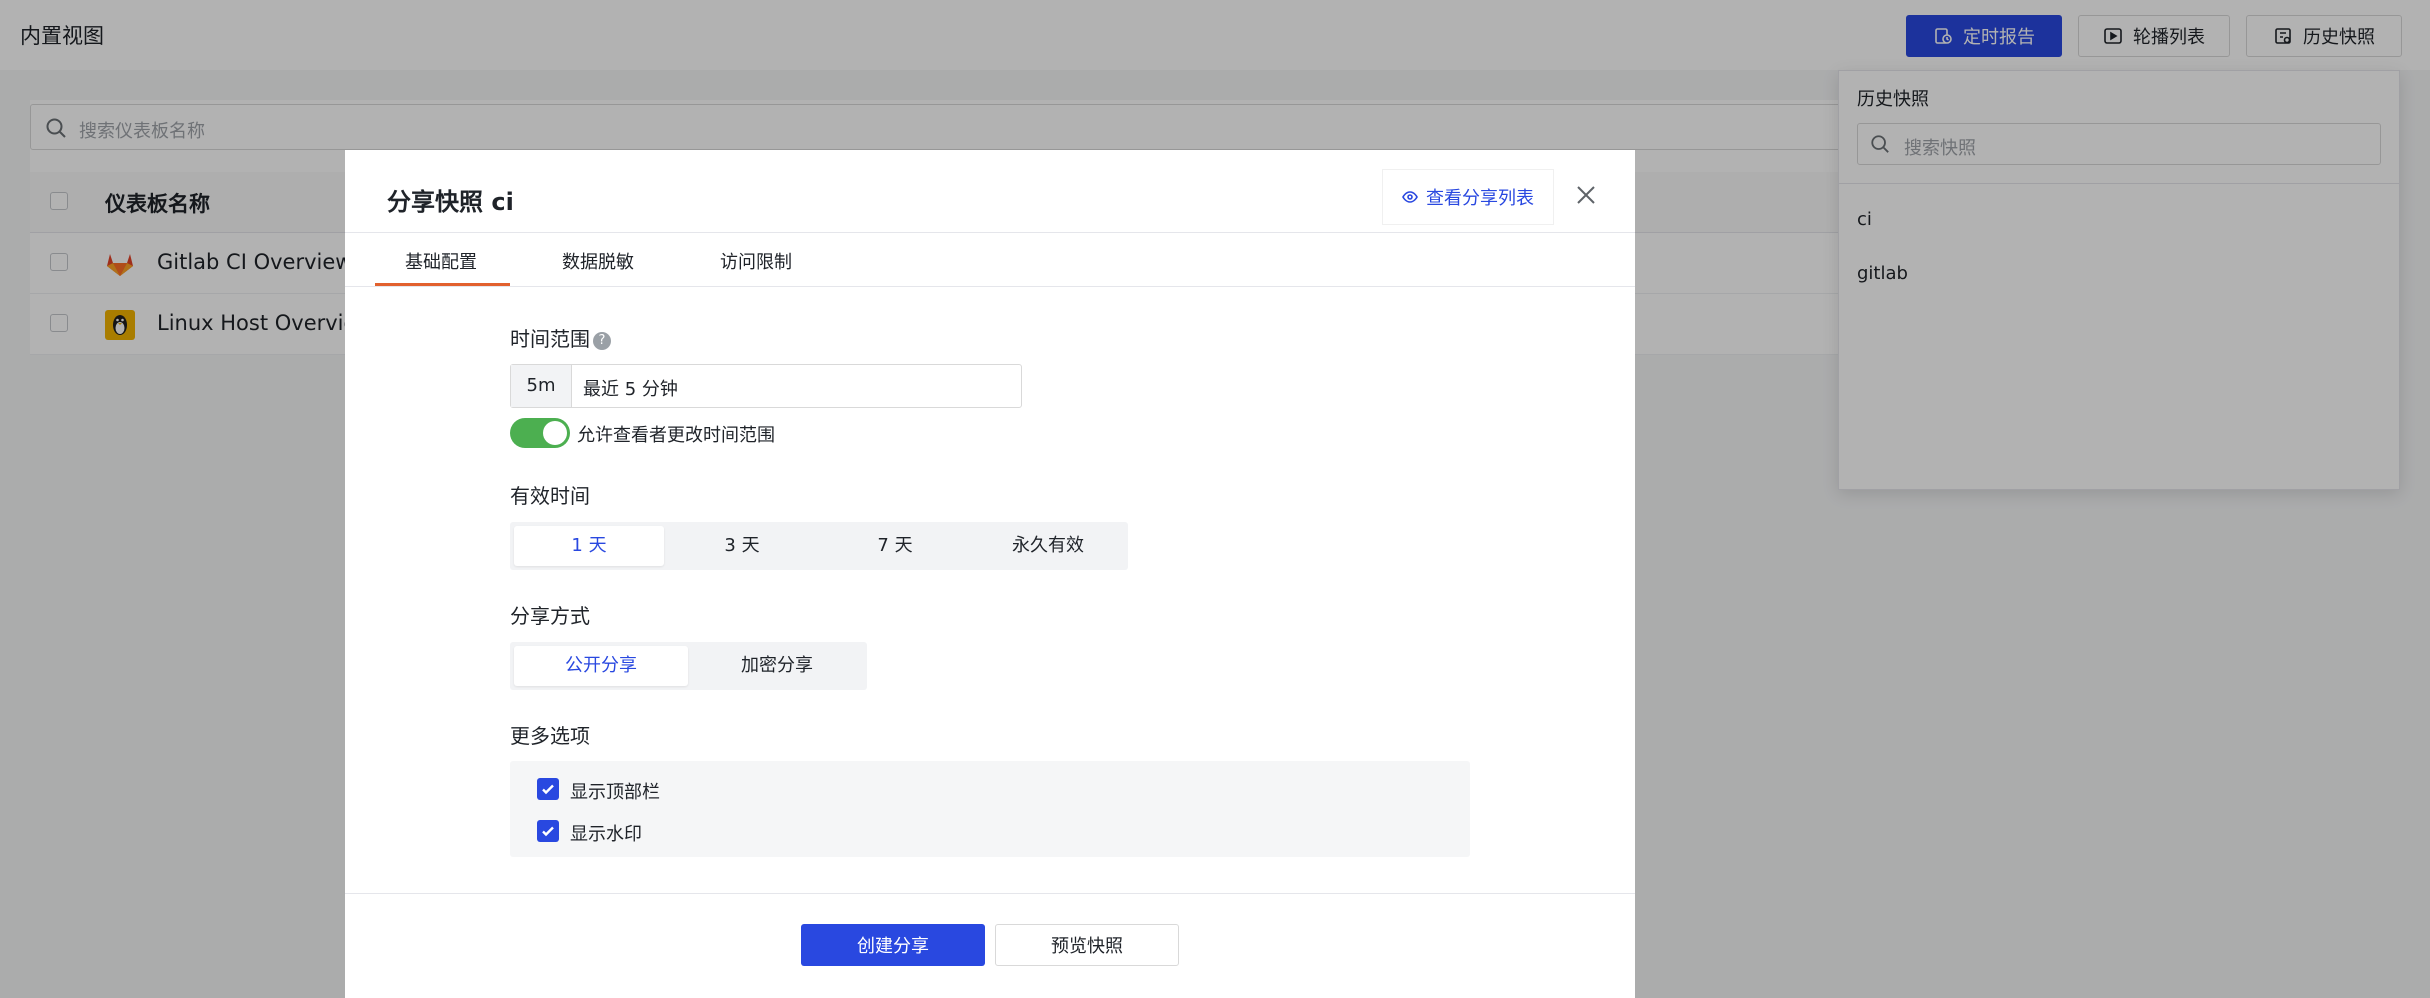 The image size is (2430, 998). What do you see at coordinates (990, 809) in the screenshot?
I see `more-options-box: 显示顶部栏 显示水印` at bounding box center [990, 809].